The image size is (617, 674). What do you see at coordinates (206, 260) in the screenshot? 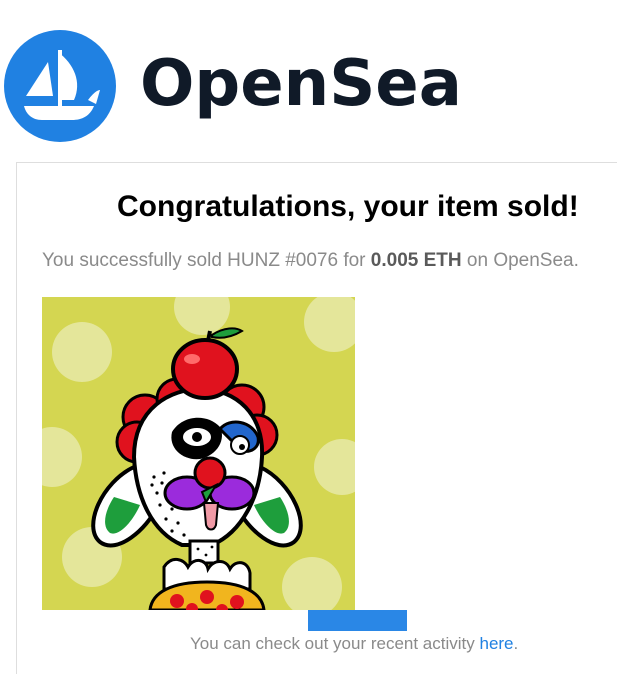
I see `sold-prefix: You successfully sold HUNZ #0076 for` at bounding box center [206, 260].